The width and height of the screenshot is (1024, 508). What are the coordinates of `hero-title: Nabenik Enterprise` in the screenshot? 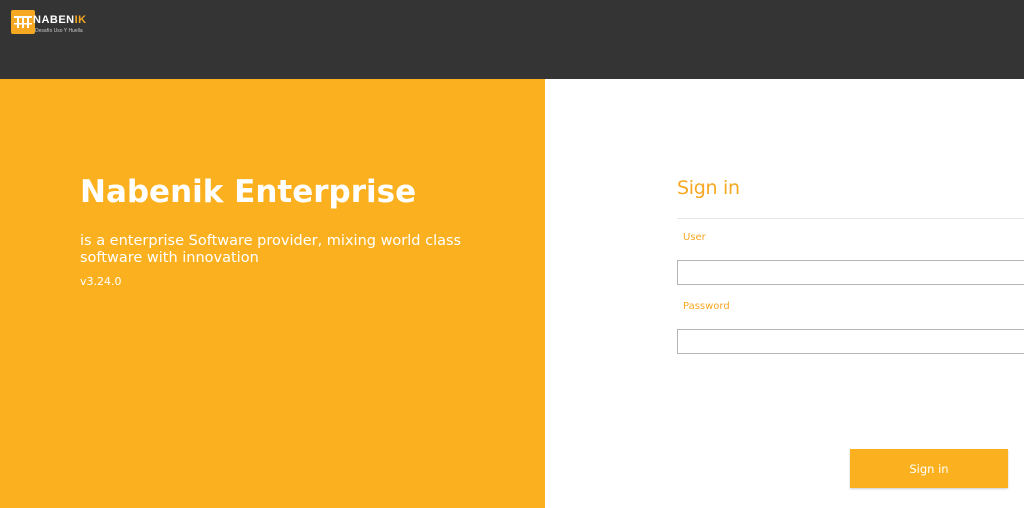 It's located at (248, 192).